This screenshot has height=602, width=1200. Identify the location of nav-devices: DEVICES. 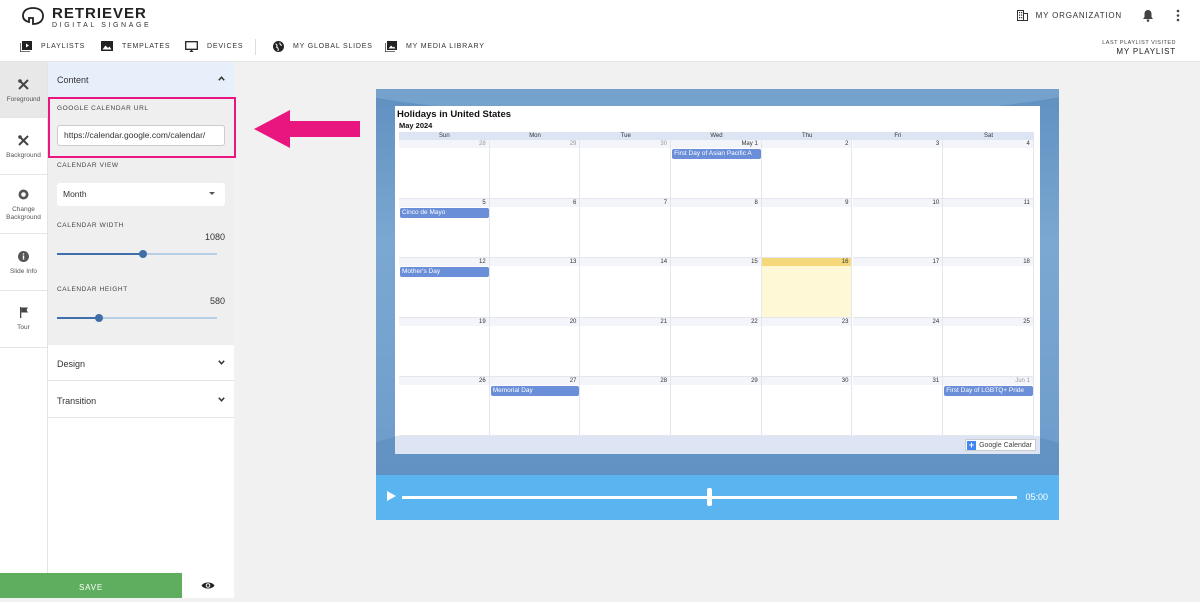
(214, 46).